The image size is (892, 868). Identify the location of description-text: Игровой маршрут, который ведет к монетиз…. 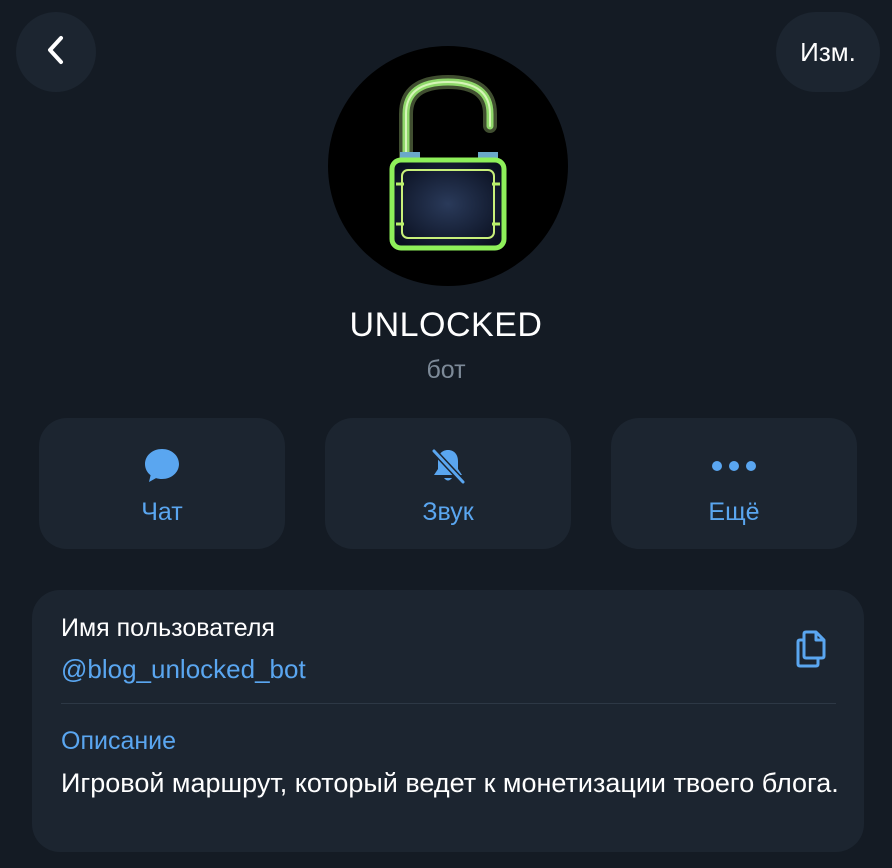
(450, 783).